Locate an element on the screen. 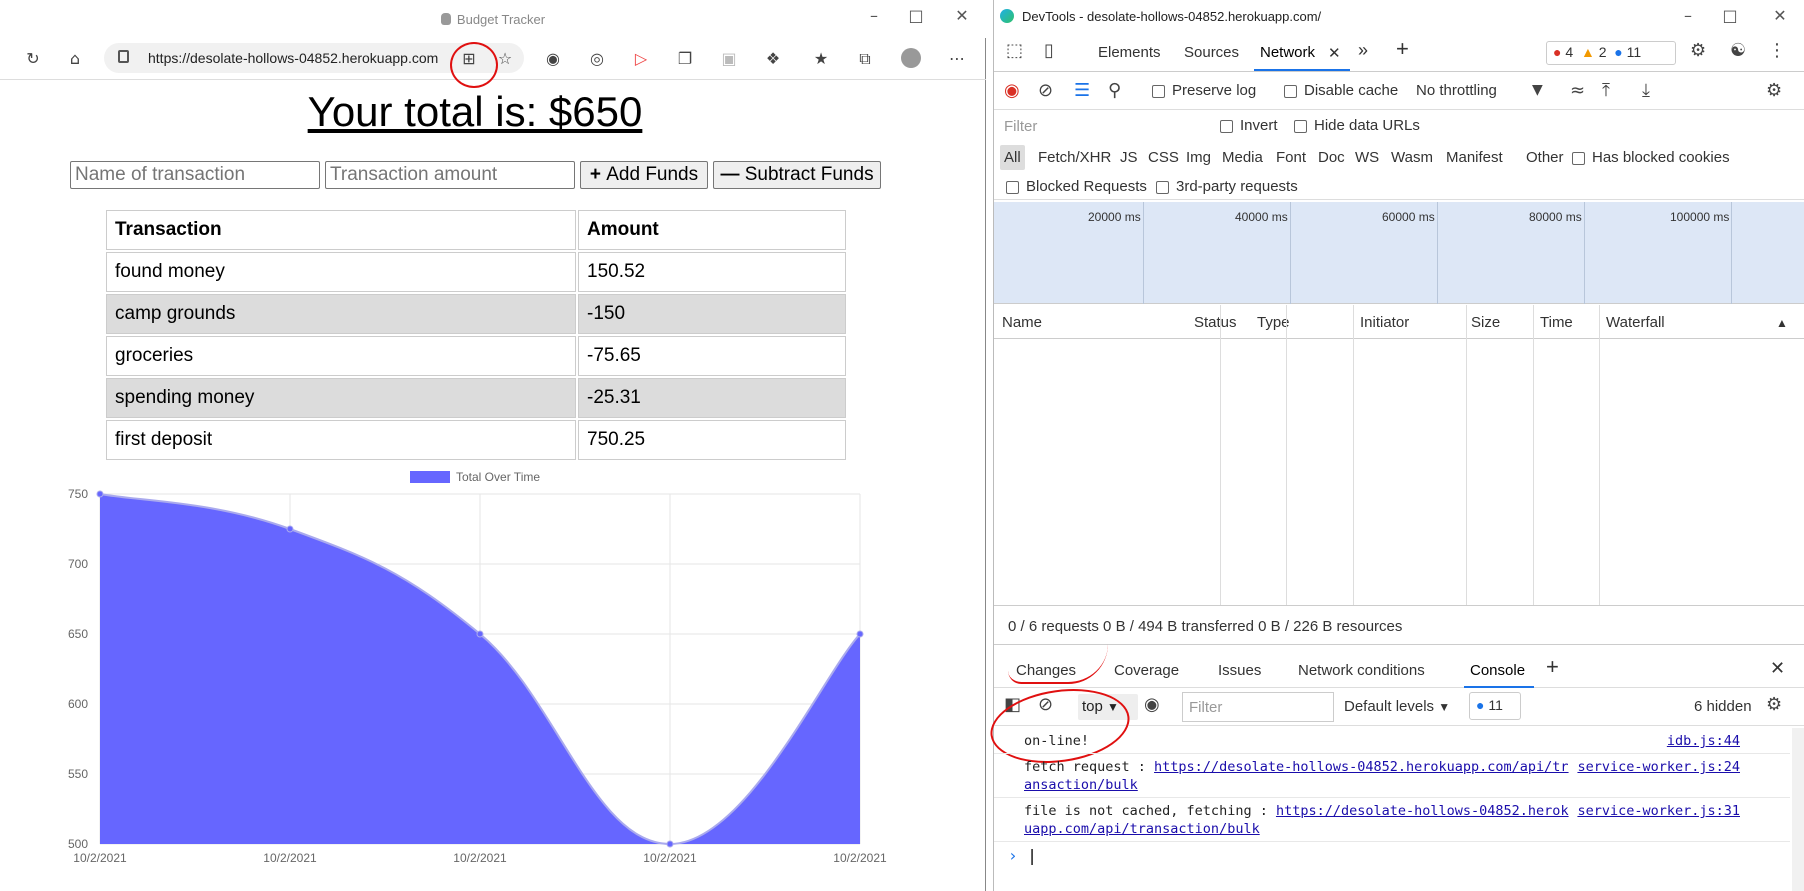  log-source-link: service-worker.js:24 is located at coordinates (1658, 767).